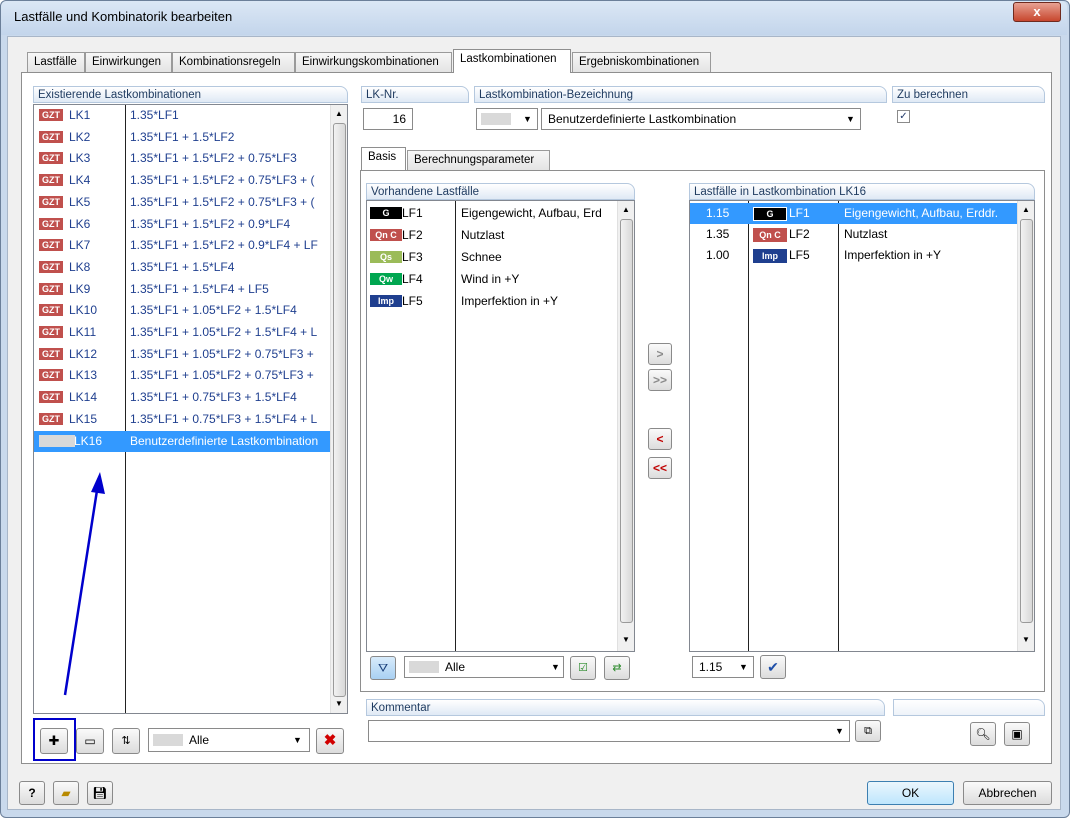  What do you see at coordinates (330, 741) in the screenshot?
I see `delete-button: ✖` at bounding box center [330, 741].